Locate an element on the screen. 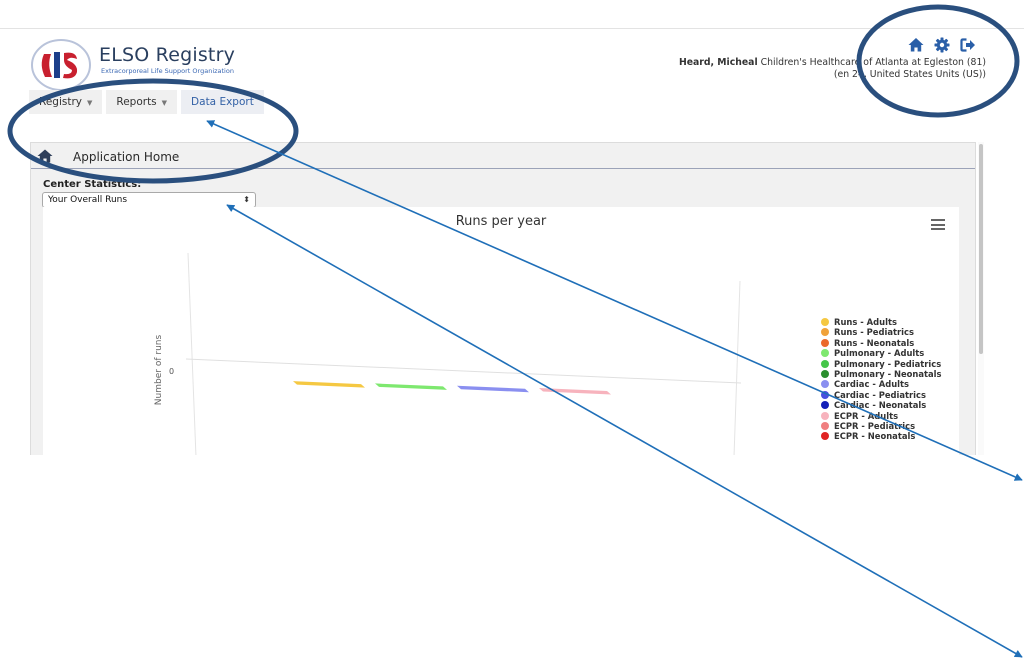 This screenshot has height=659, width=1024. legend-label: ECPR - Adults is located at coordinates (866, 415).